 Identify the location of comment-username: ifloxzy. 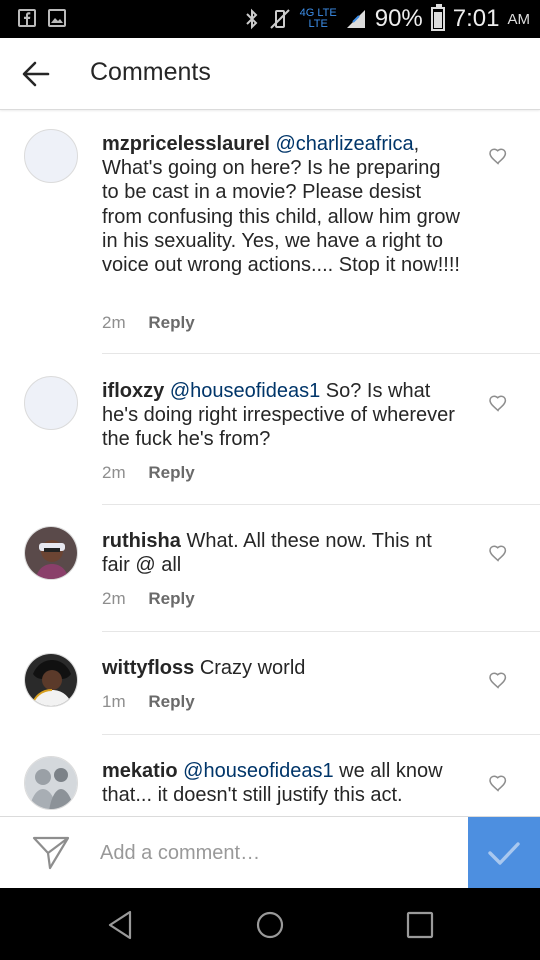
(133, 391).